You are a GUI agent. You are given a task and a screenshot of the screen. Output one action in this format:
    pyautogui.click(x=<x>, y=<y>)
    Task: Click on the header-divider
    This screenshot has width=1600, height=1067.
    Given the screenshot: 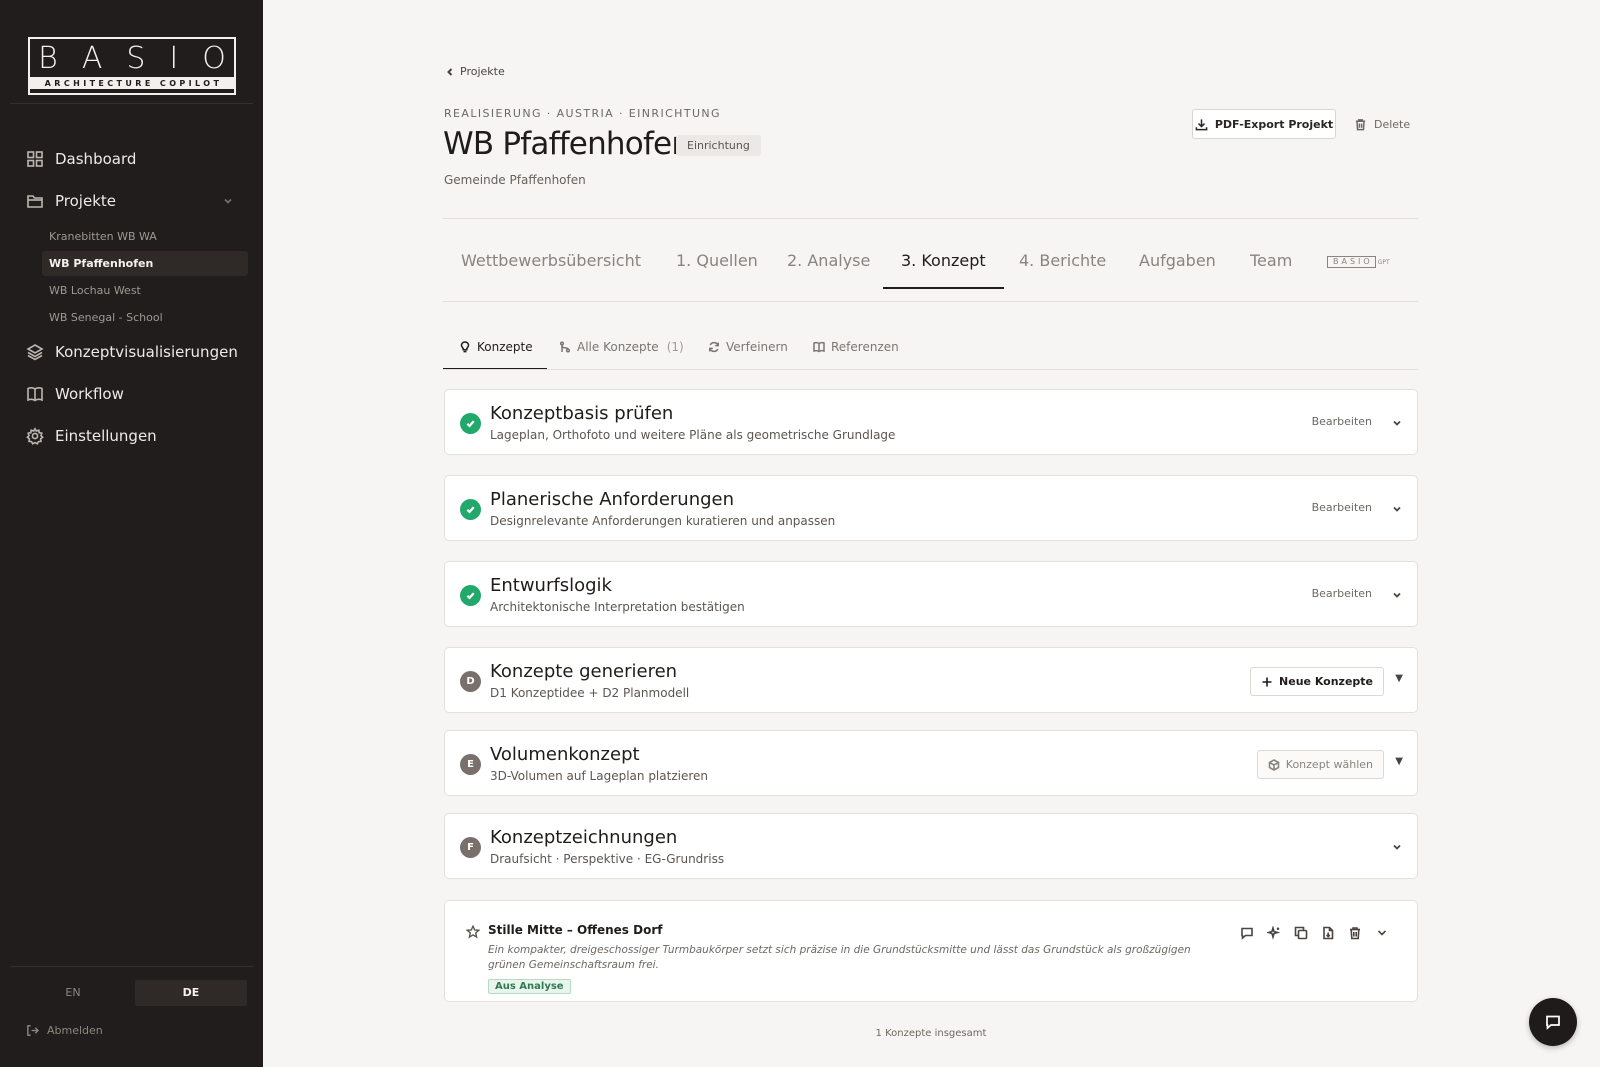 What is the action you would take?
    pyautogui.click(x=930, y=218)
    